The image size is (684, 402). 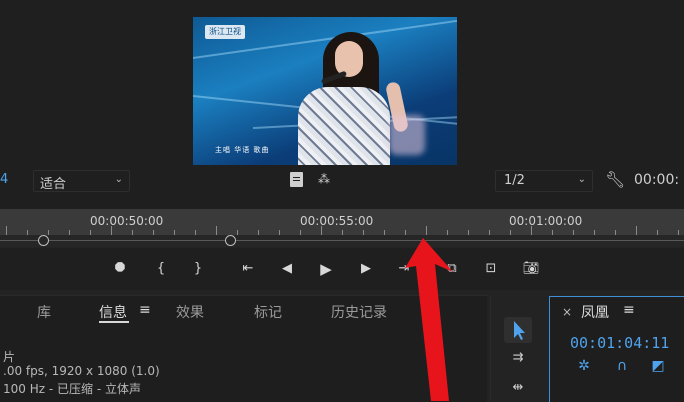 I want to click on video-caption: 主唱 华语 歌曲, so click(x=242, y=150).